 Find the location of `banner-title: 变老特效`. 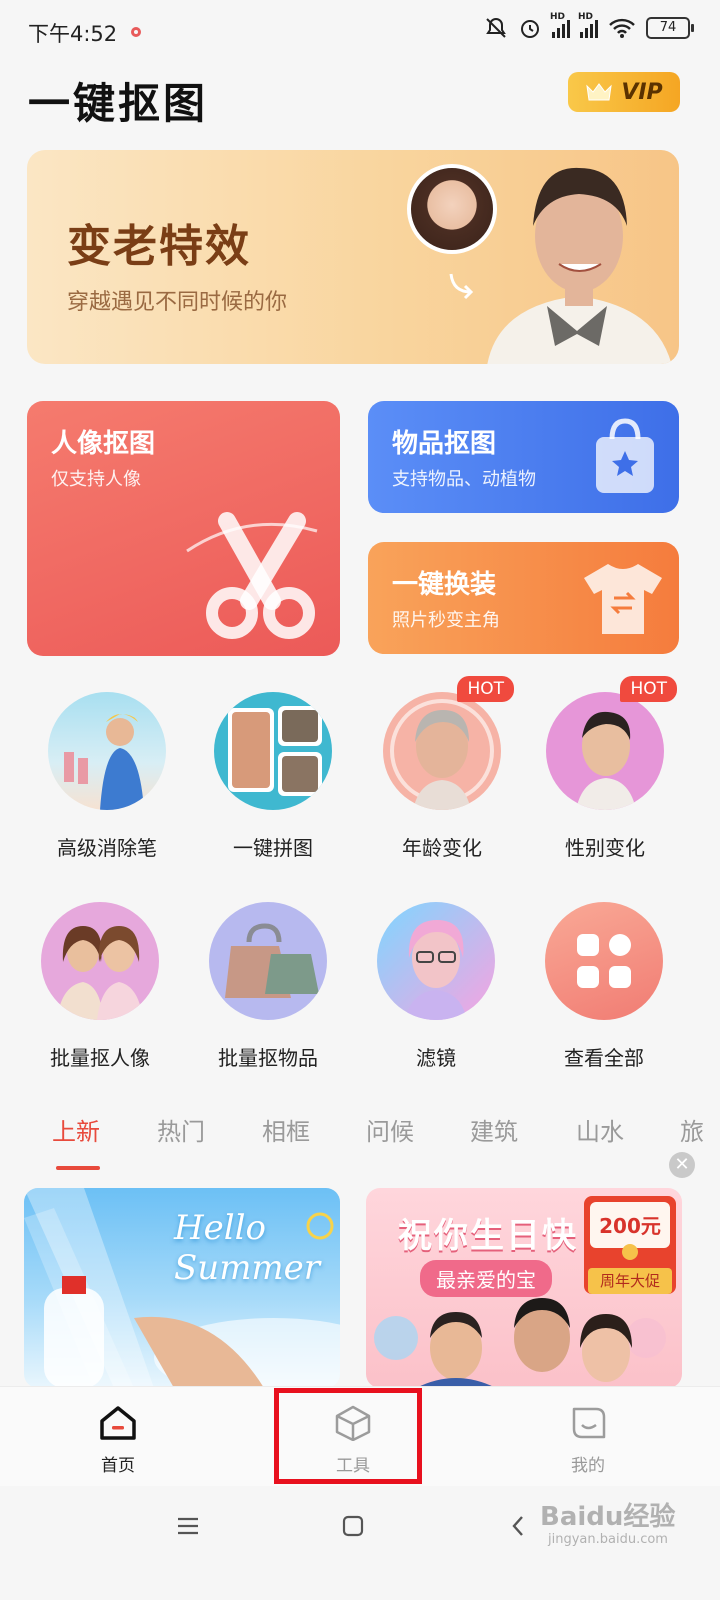

banner-title: 变老特效 is located at coordinates (159, 246).